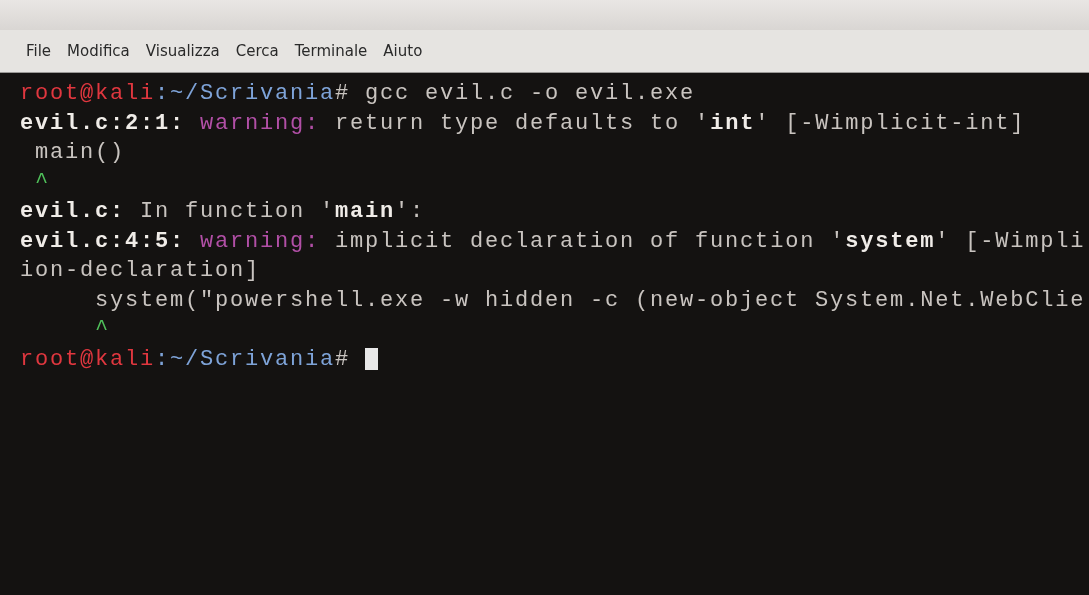  What do you see at coordinates (590, 300) in the screenshot?
I see `terminal-line: system("powershell.exe -w hidden -c (new-object System.Net.WebClie` at bounding box center [590, 300].